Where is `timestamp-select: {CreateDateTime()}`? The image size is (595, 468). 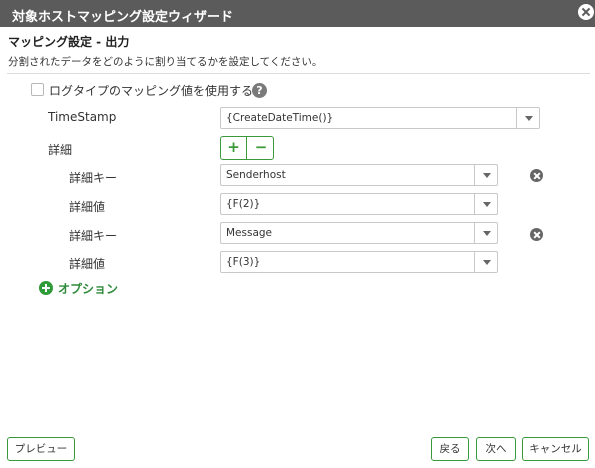
timestamp-select: {CreateDateTime()} is located at coordinates (380, 118).